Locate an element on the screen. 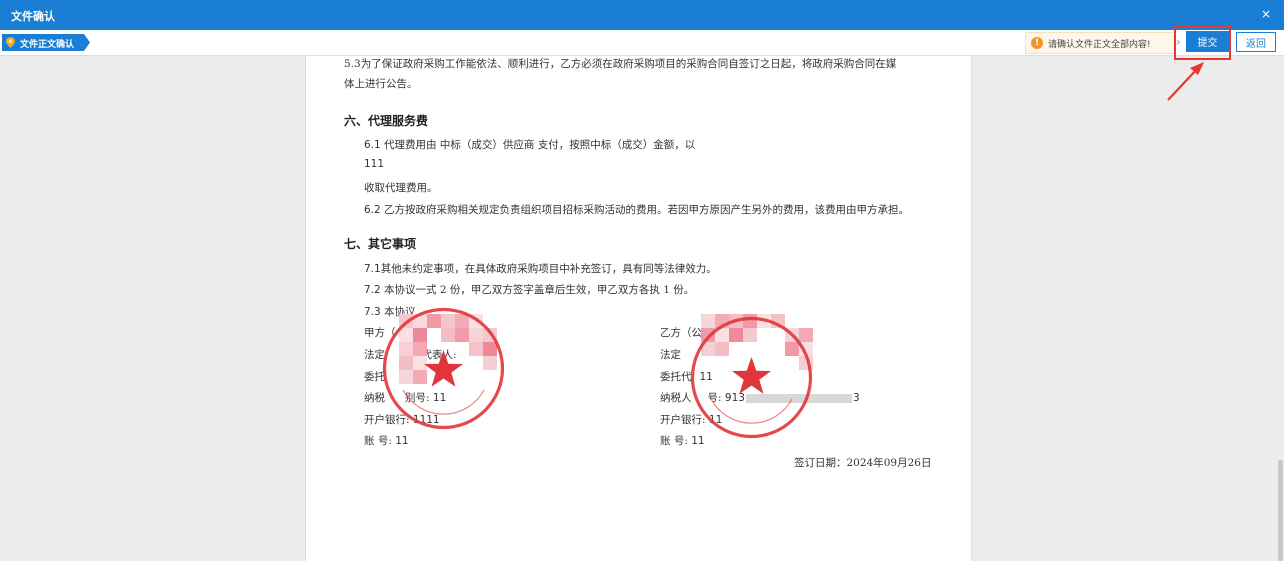 This screenshot has height=561, width=1284. section-6-title: 六、代理服务费 is located at coordinates (386, 121).